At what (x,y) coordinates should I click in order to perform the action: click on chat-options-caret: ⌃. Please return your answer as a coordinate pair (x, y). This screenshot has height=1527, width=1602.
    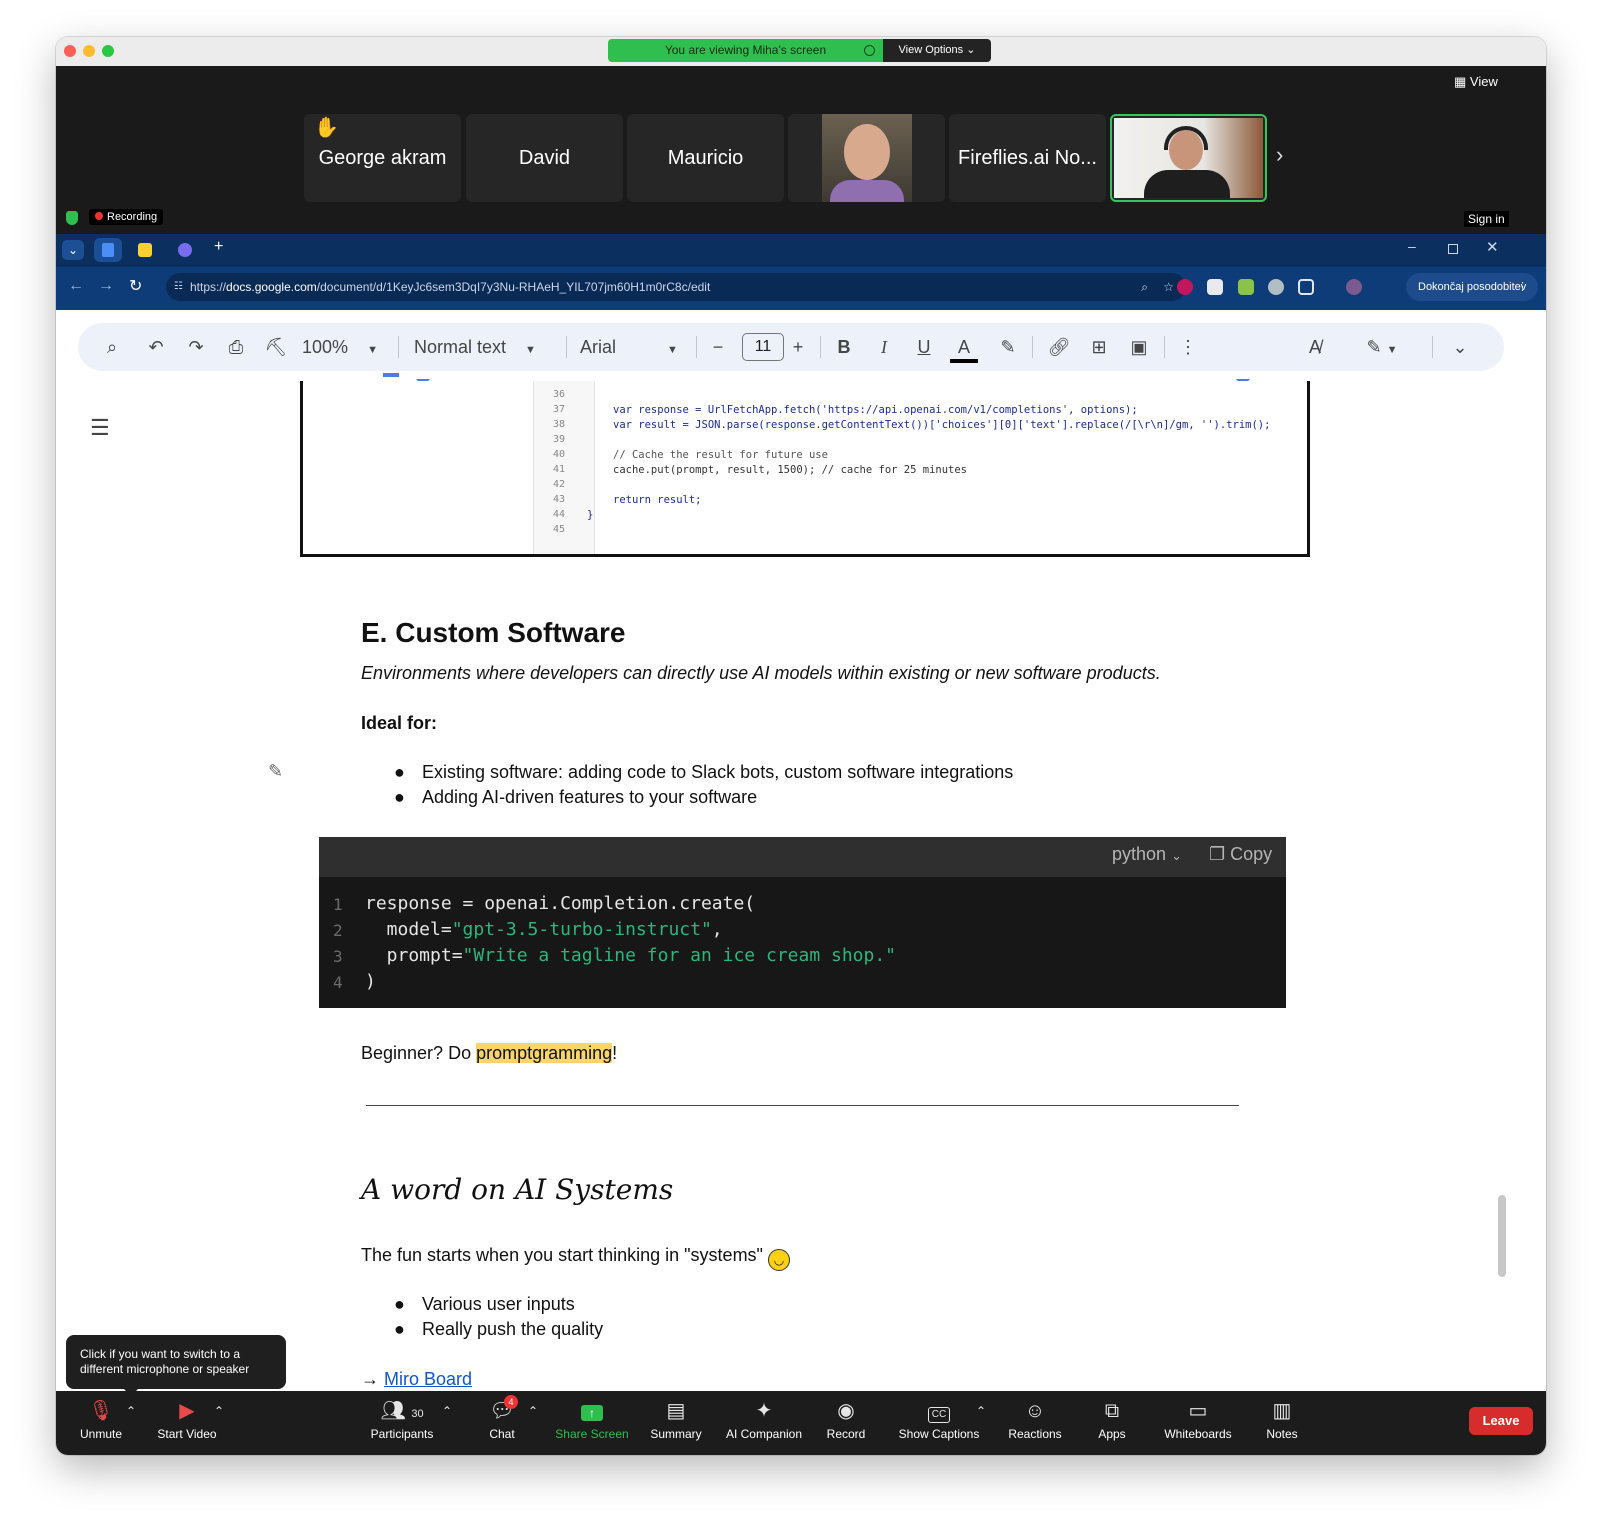
    Looking at the image, I should click on (533, 1423).